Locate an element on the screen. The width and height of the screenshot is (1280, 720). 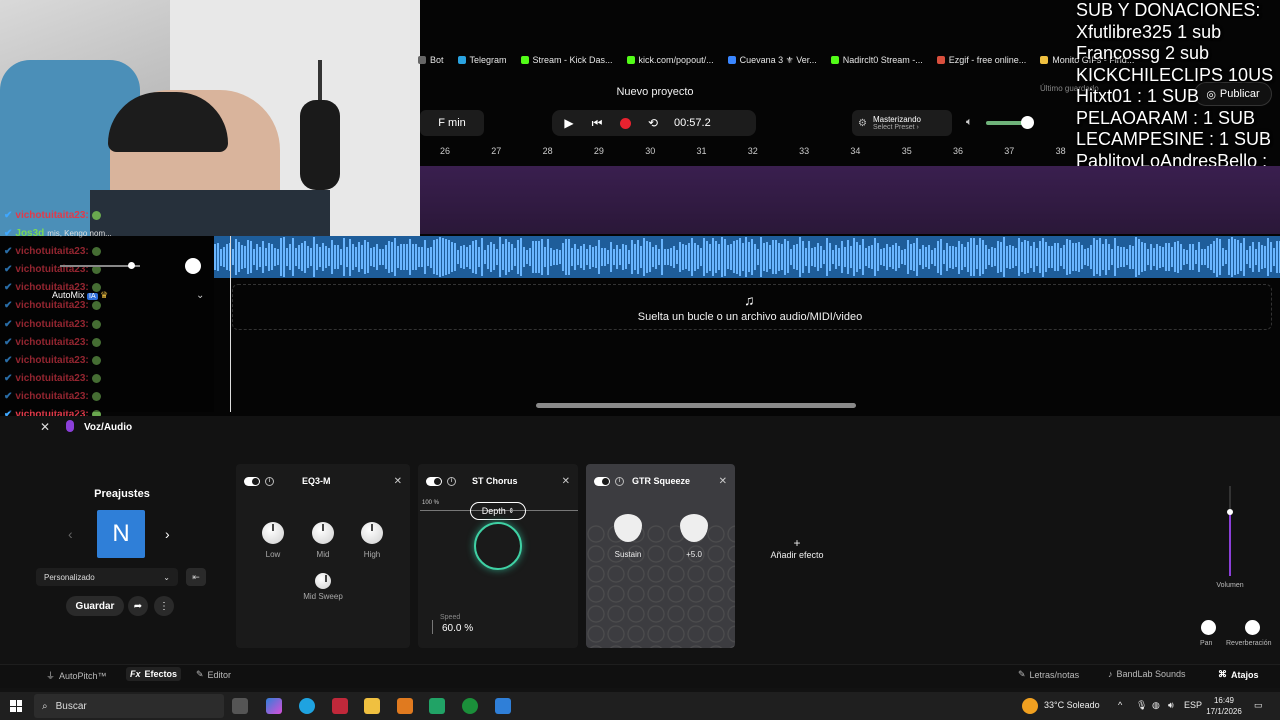
tab-shortcuts: ⌘ Atajos is located at coordinates (1238, 674).